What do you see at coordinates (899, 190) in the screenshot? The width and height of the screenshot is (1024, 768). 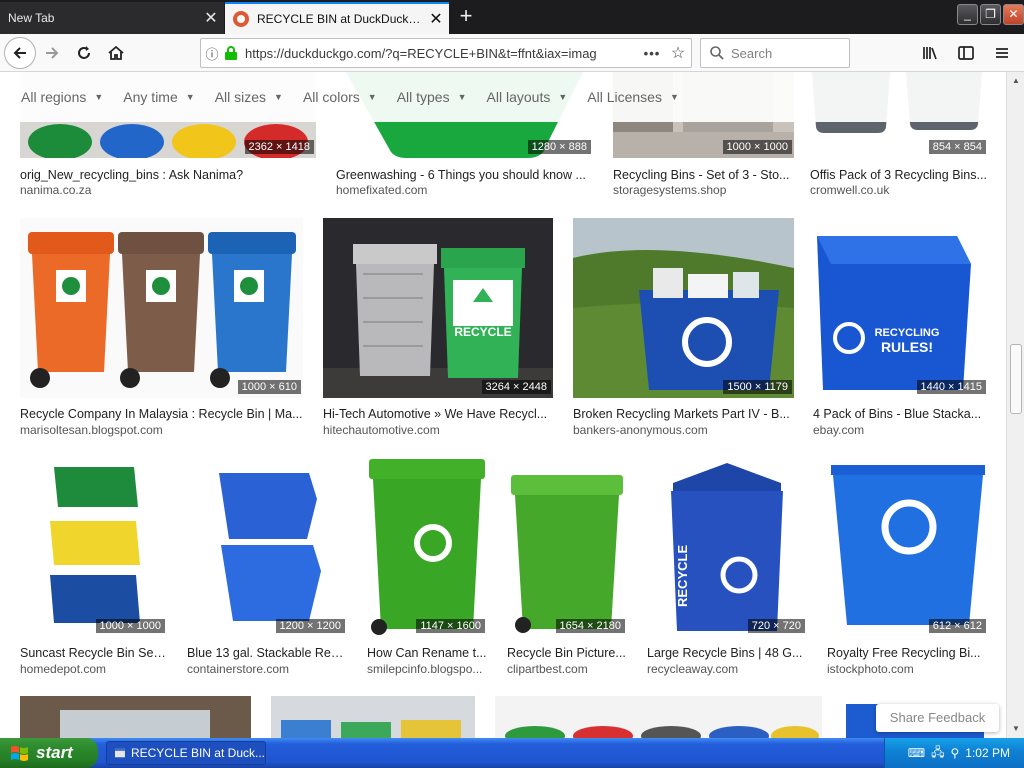 I see `result-source: cromwell.co.uk` at bounding box center [899, 190].